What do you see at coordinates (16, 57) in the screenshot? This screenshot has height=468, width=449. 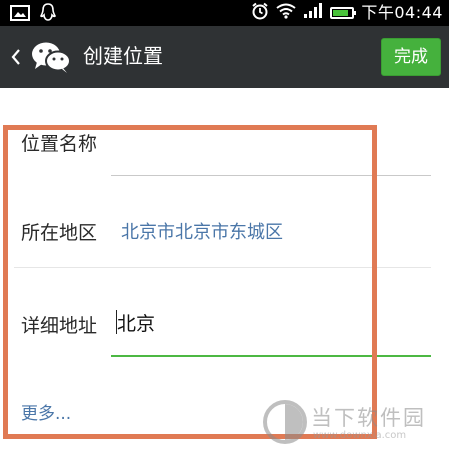 I see `back-arrow-icon` at bounding box center [16, 57].